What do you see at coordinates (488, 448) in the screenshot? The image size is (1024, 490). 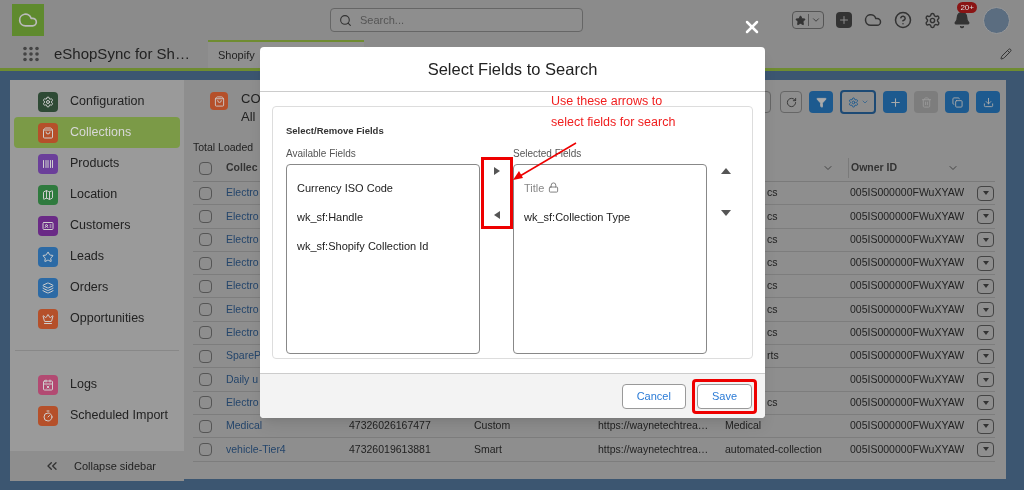 I see `table-cell: Smart` at bounding box center [488, 448].